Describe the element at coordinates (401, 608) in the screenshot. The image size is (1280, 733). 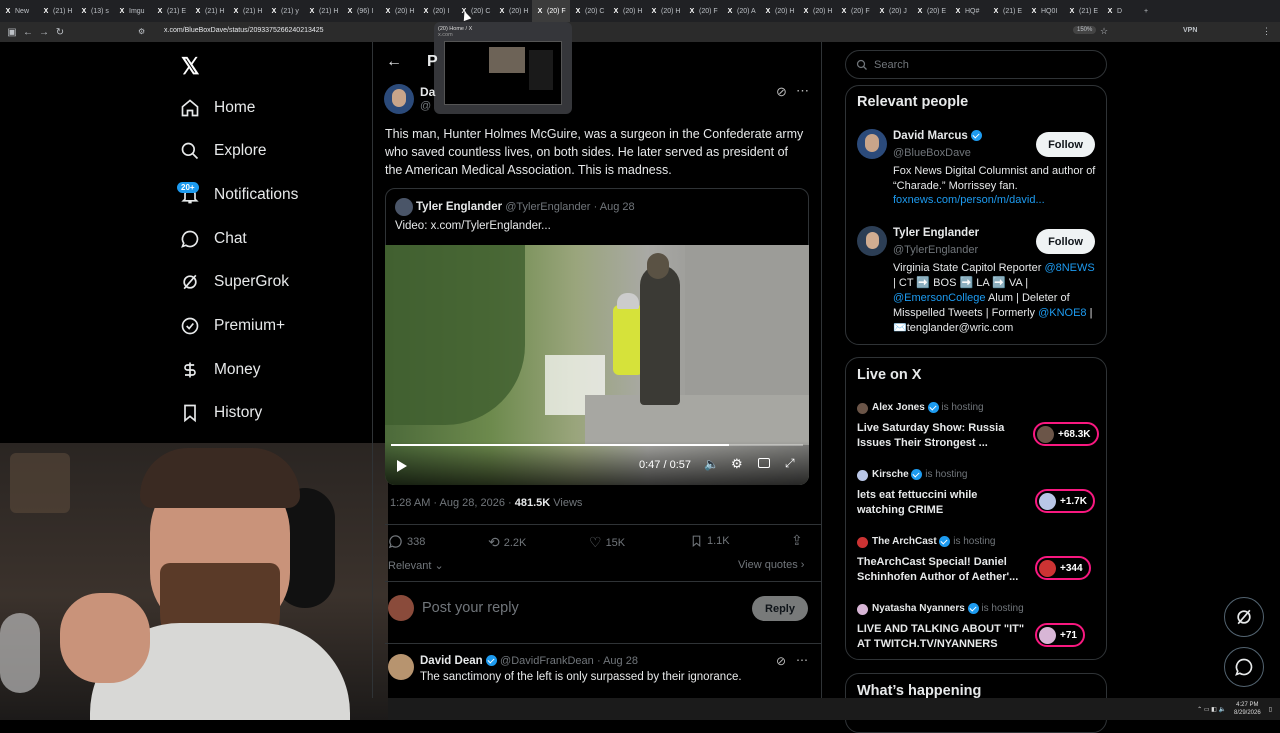
I see `my-avatar` at that location.